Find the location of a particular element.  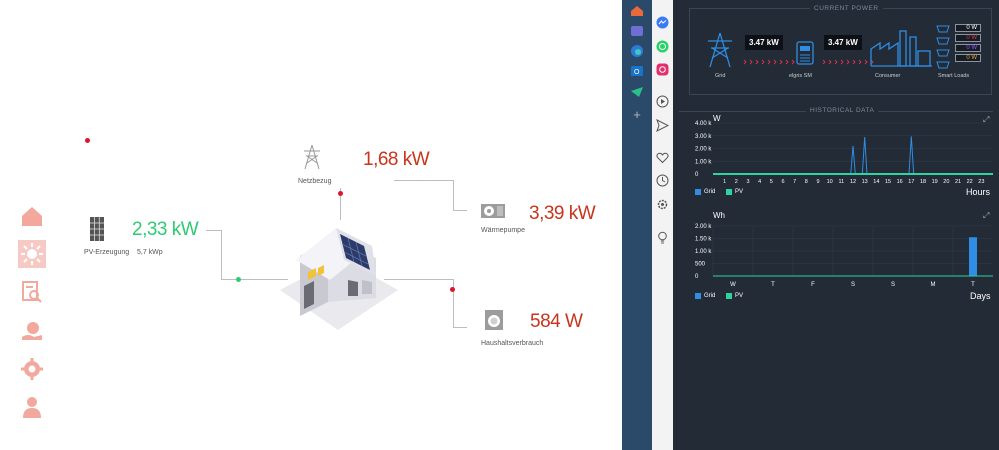

x-tick-label: 18 is located at coordinates (923, 182).